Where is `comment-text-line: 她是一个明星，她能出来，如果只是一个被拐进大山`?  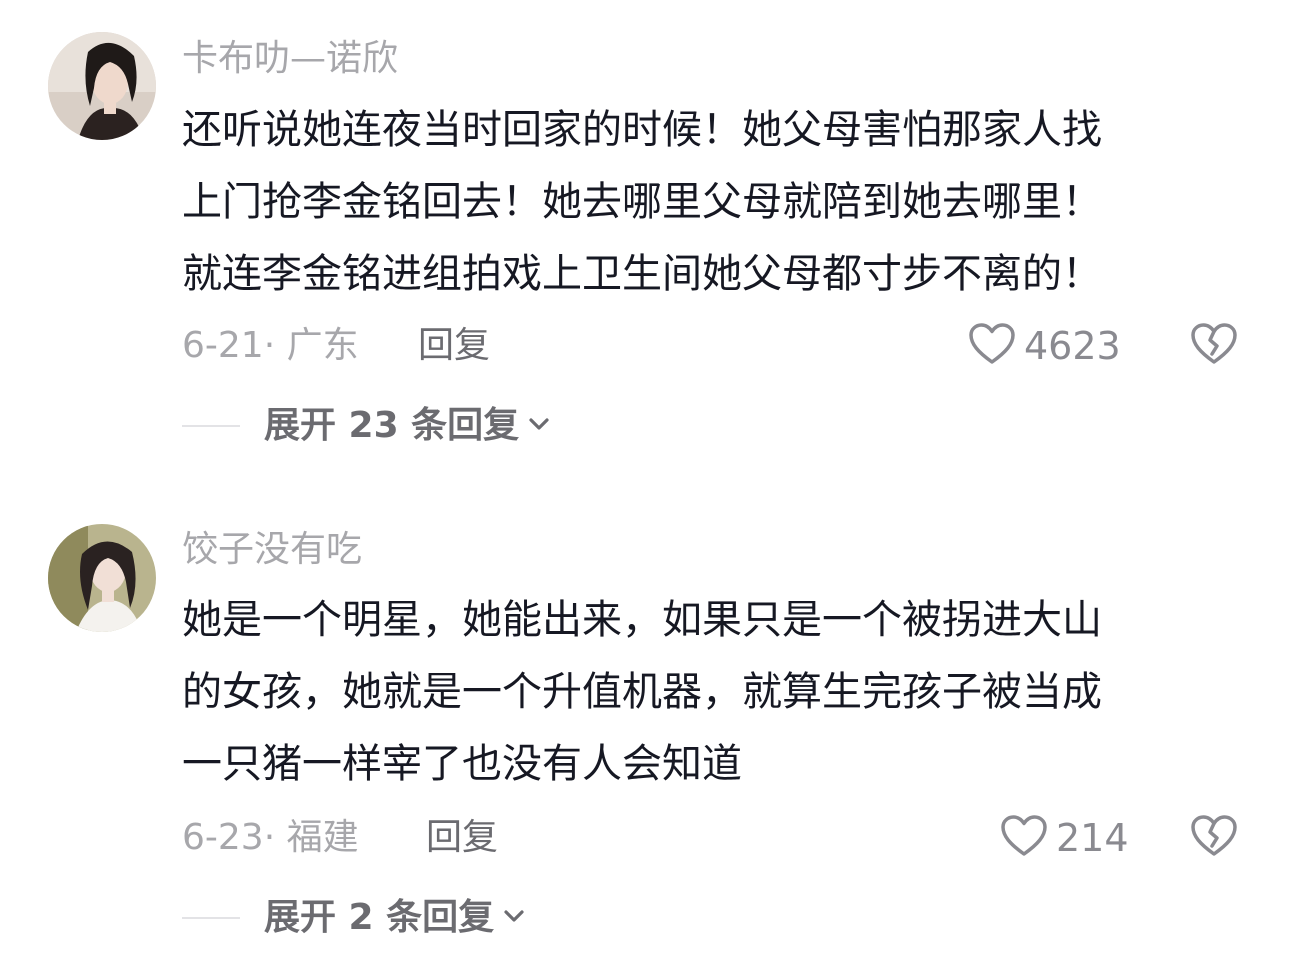 comment-text-line: 她是一个明星，她能出来，如果只是一个被拐进大山 is located at coordinates (642, 620).